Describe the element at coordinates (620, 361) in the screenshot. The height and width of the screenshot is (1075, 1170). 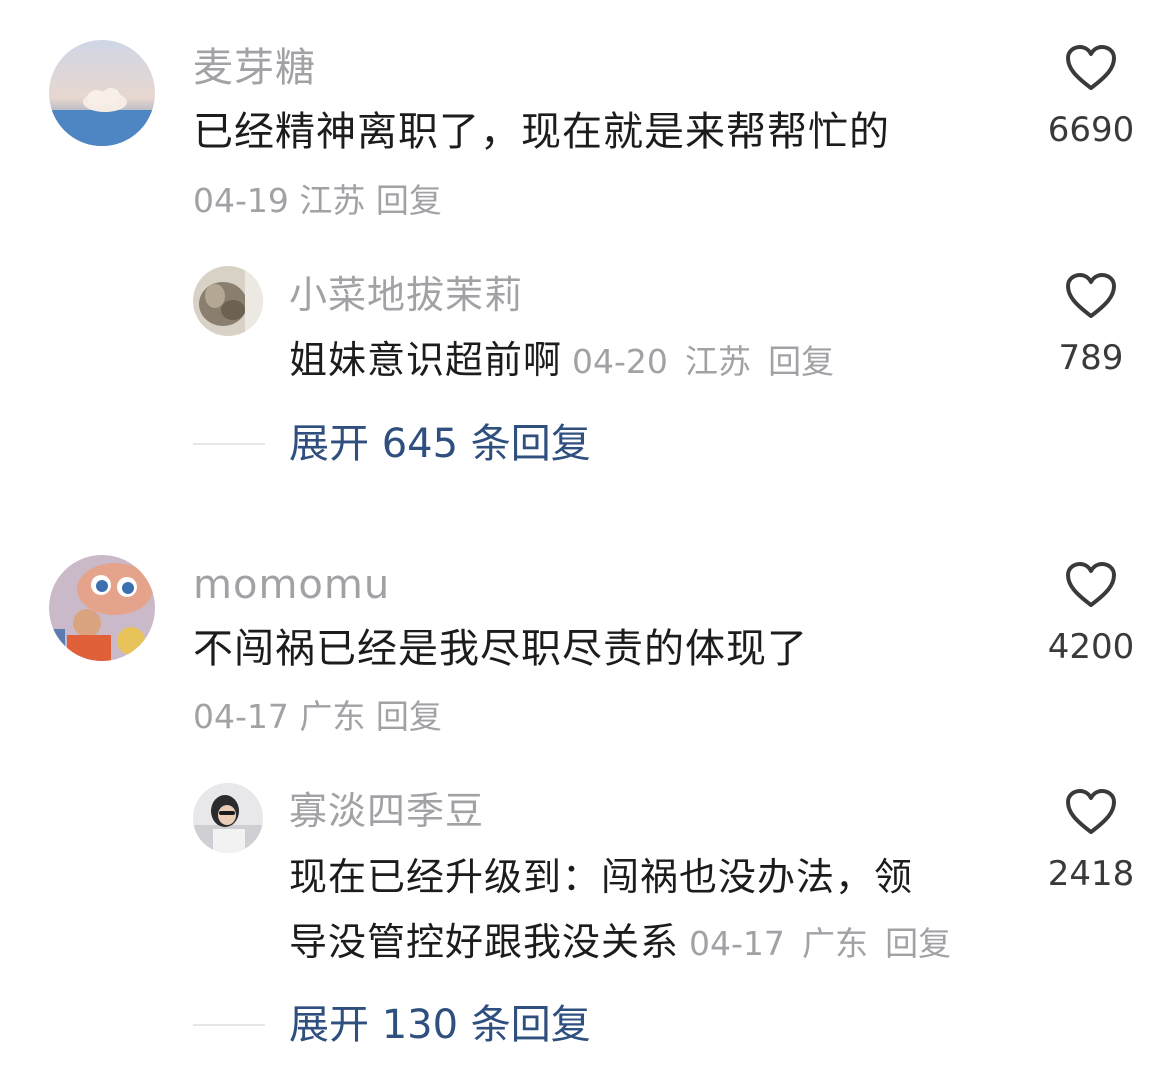
I see `reply-date: 04-20` at that location.